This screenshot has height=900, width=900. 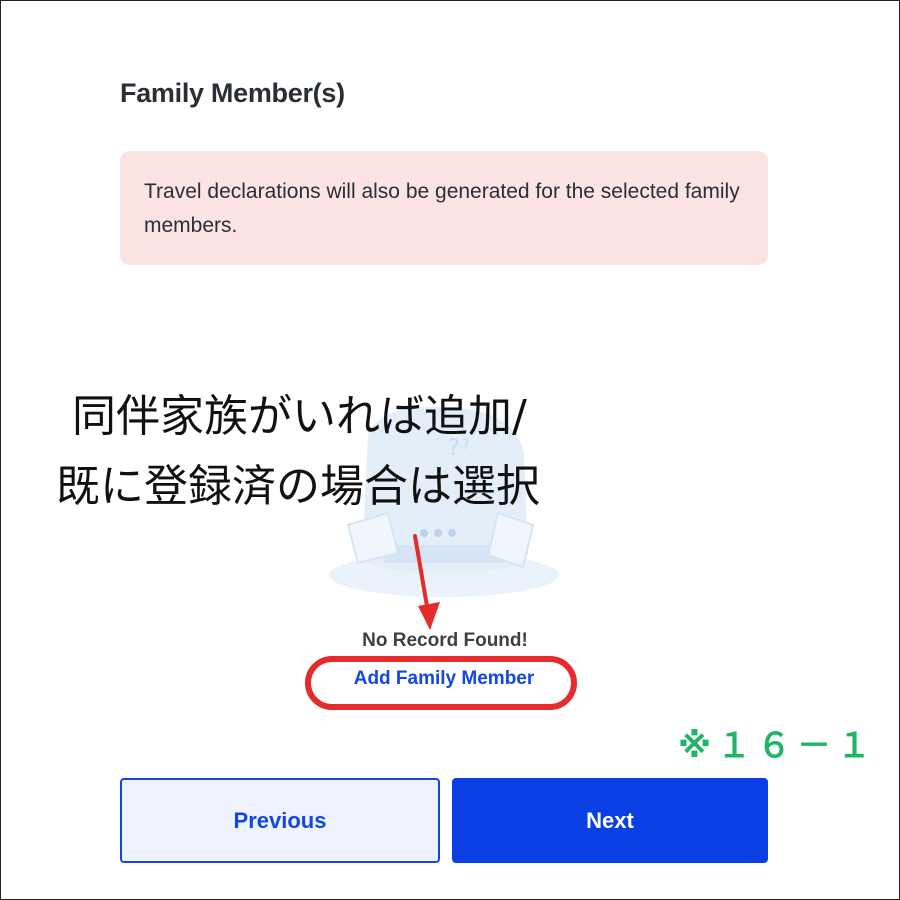 What do you see at coordinates (298, 486) in the screenshot?
I see `annotation-line-2: 既に登録済の場合は選択` at bounding box center [298, 486].